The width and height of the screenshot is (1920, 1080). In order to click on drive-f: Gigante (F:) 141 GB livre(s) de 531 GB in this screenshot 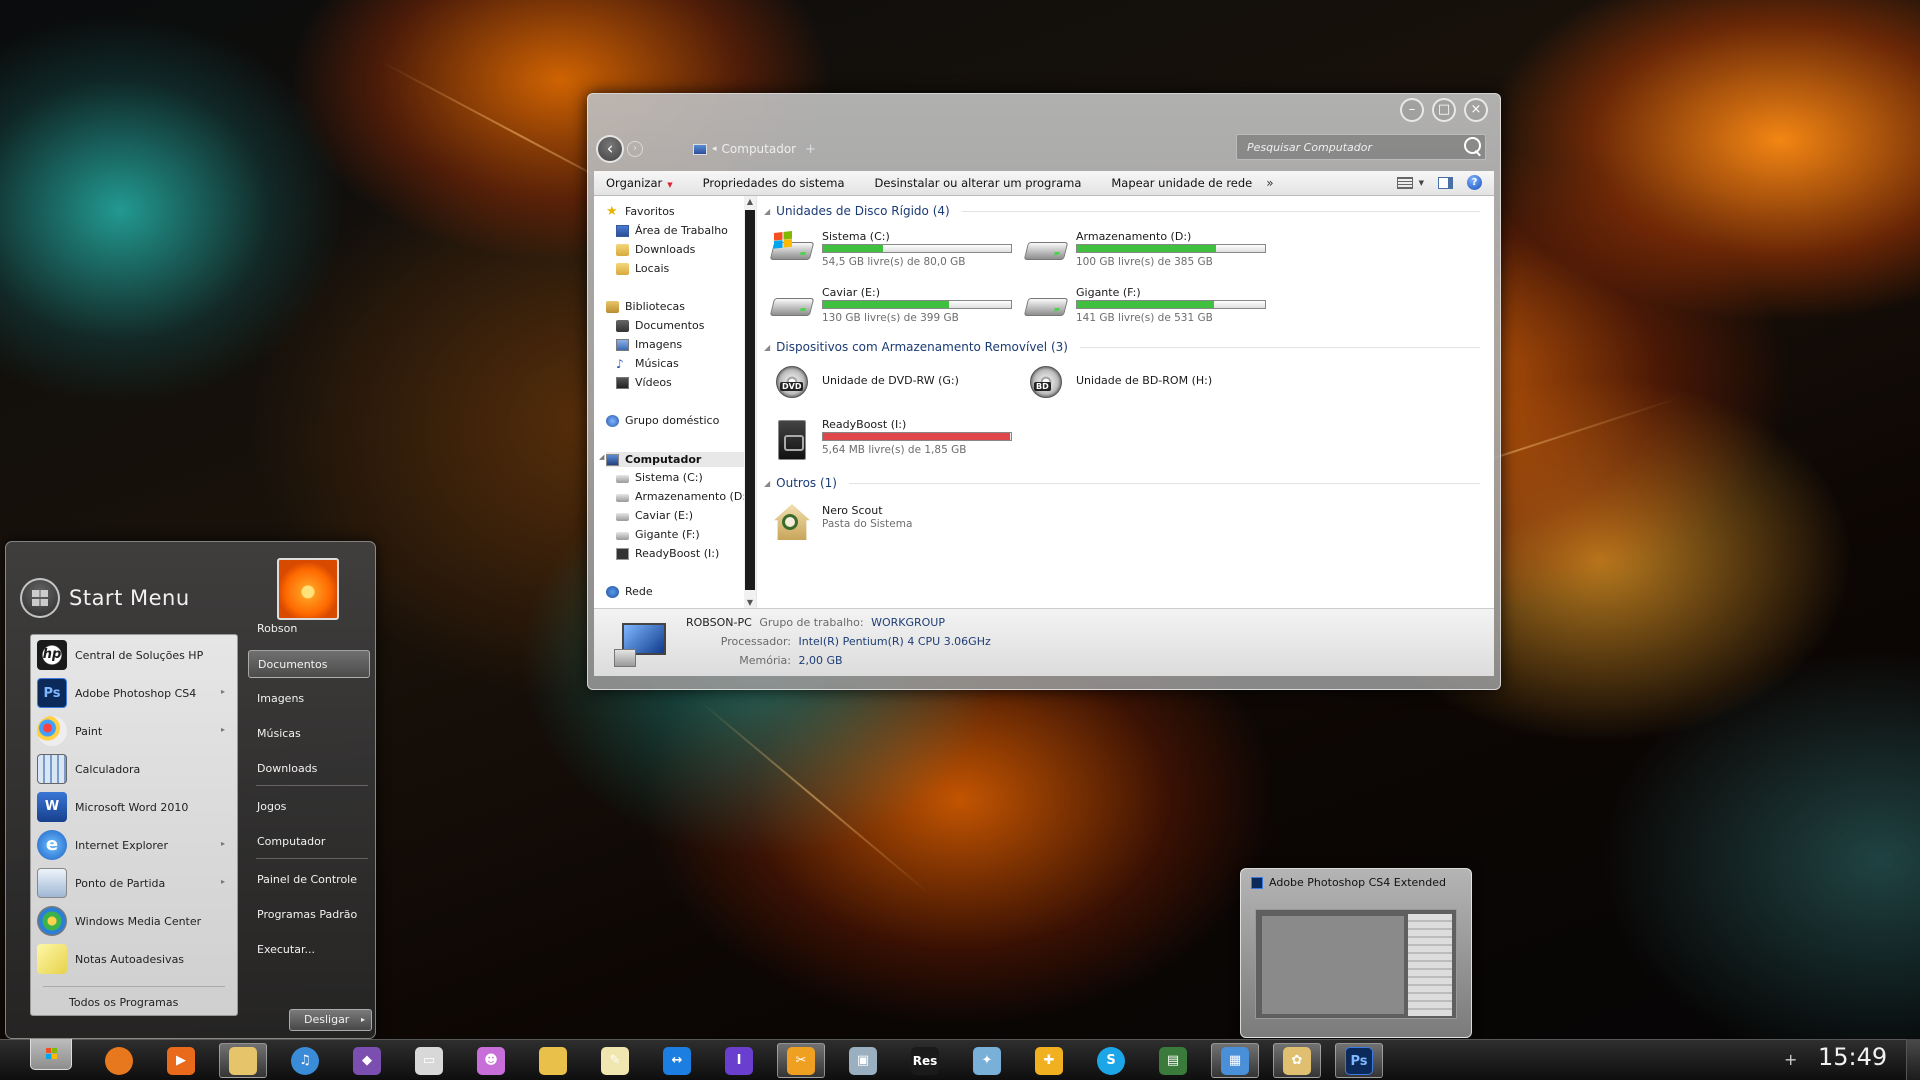, I will do `click(1148, 306)`.